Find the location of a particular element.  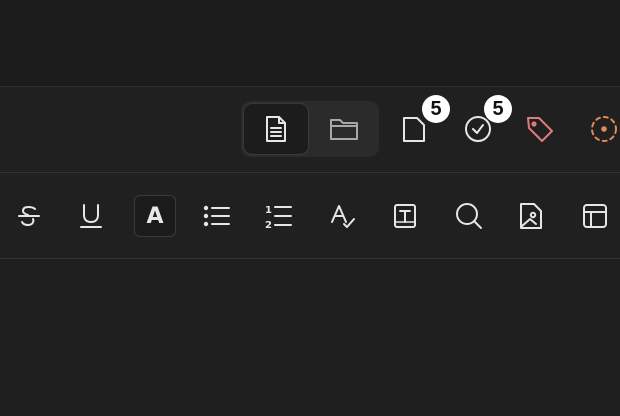

underline-button is located at coordinates (91, 216).